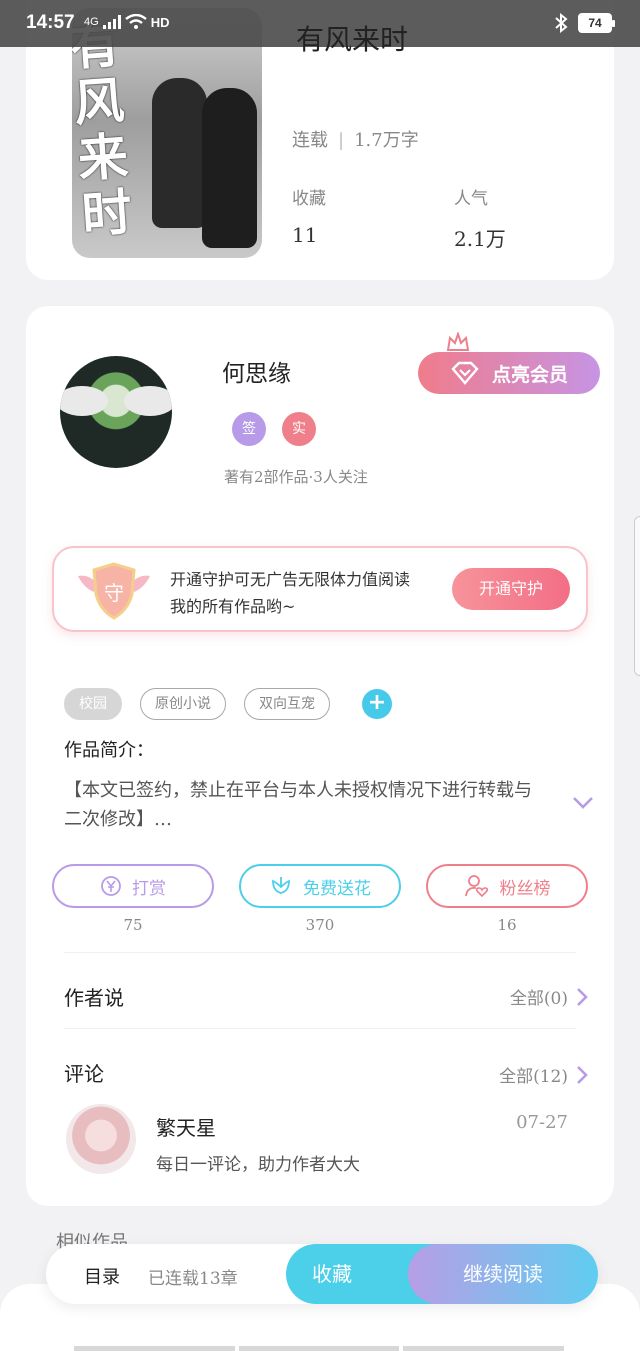  What do you see at coordinates (135, 21) in the screenshot?
I see `wifi-icon` at bounding box center [135, 21].